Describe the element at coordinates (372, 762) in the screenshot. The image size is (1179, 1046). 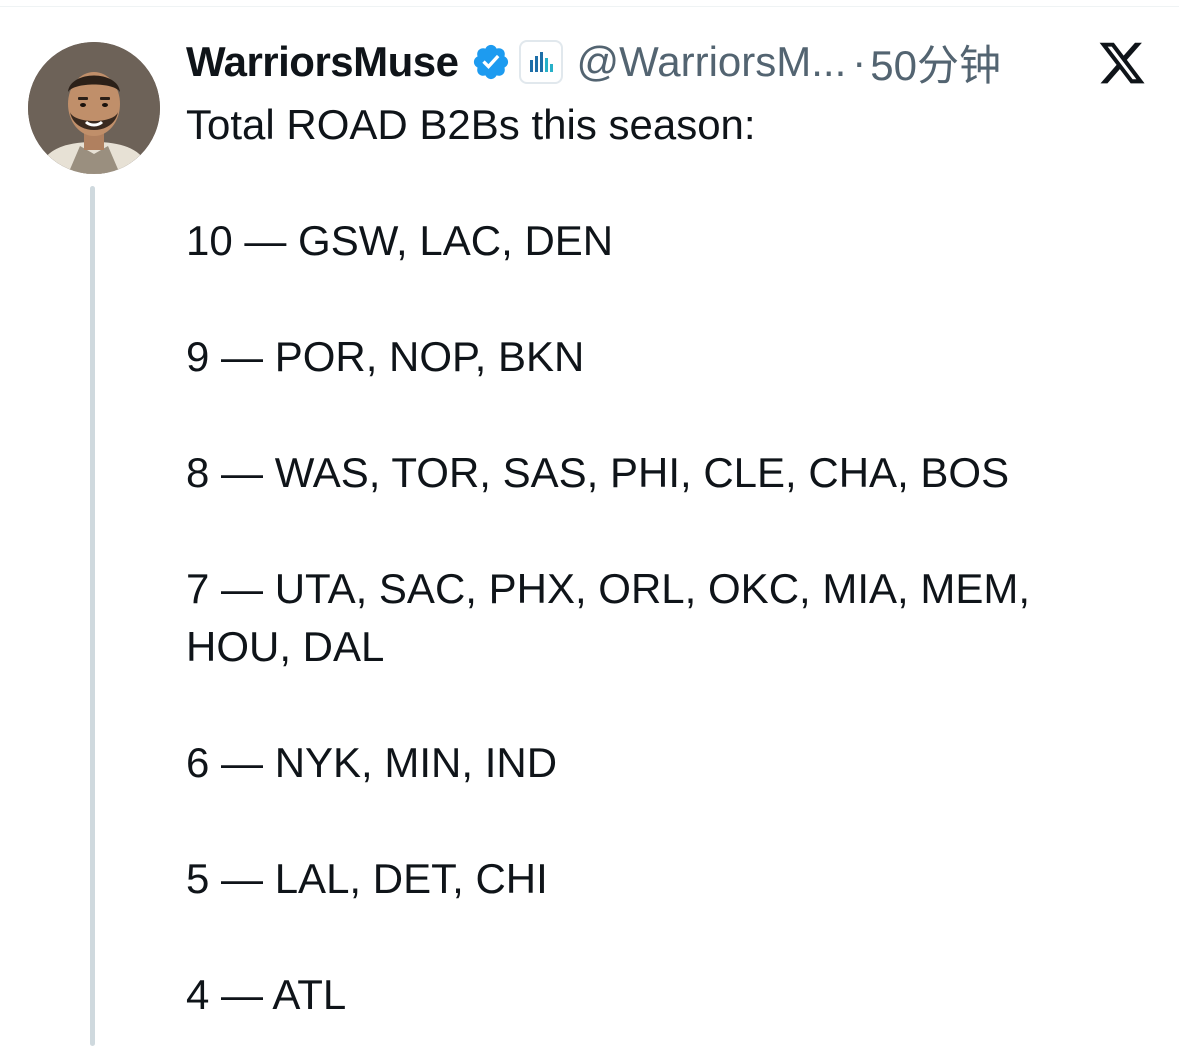
I see `tweet-line: 6 — NYK, MIN, IND` at that location.